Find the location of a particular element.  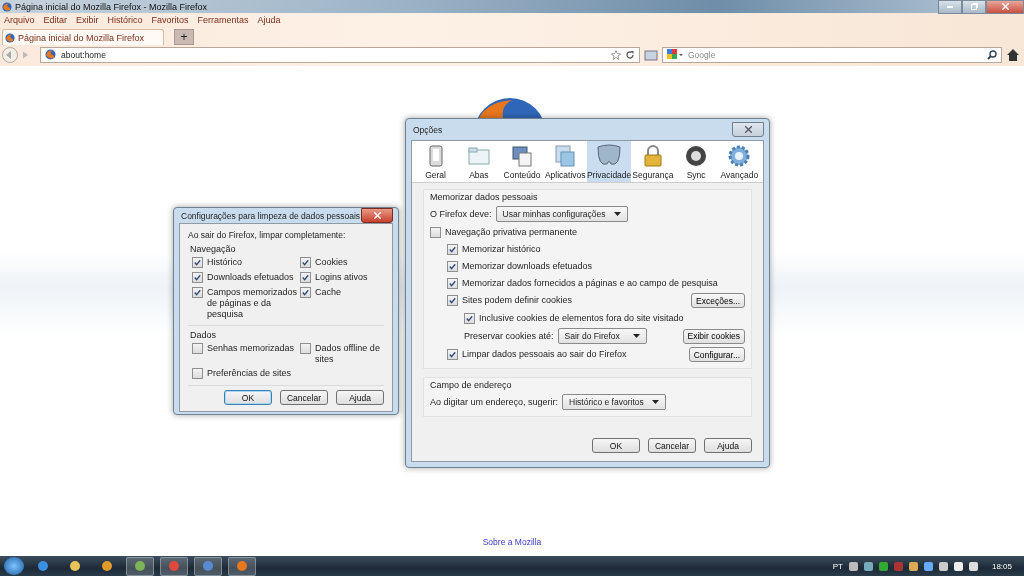

checkbox-label: Senhas memorizadas is located at coordinates (251, 348).